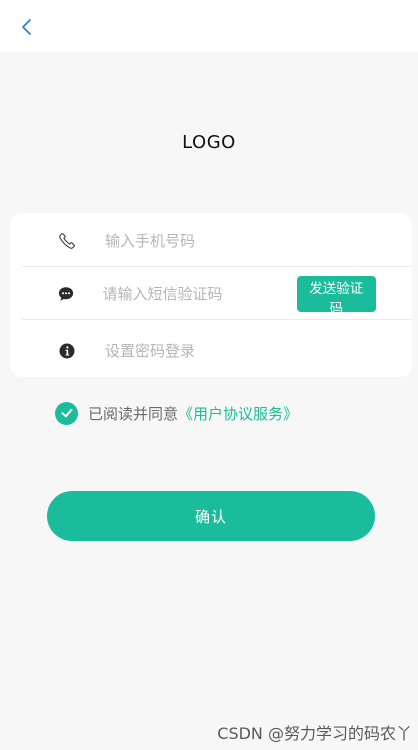 This screenshot has height=750, width=418. Describe the element at coordinates (258, 241) in the screenshot. I see `phone-input` at that location.